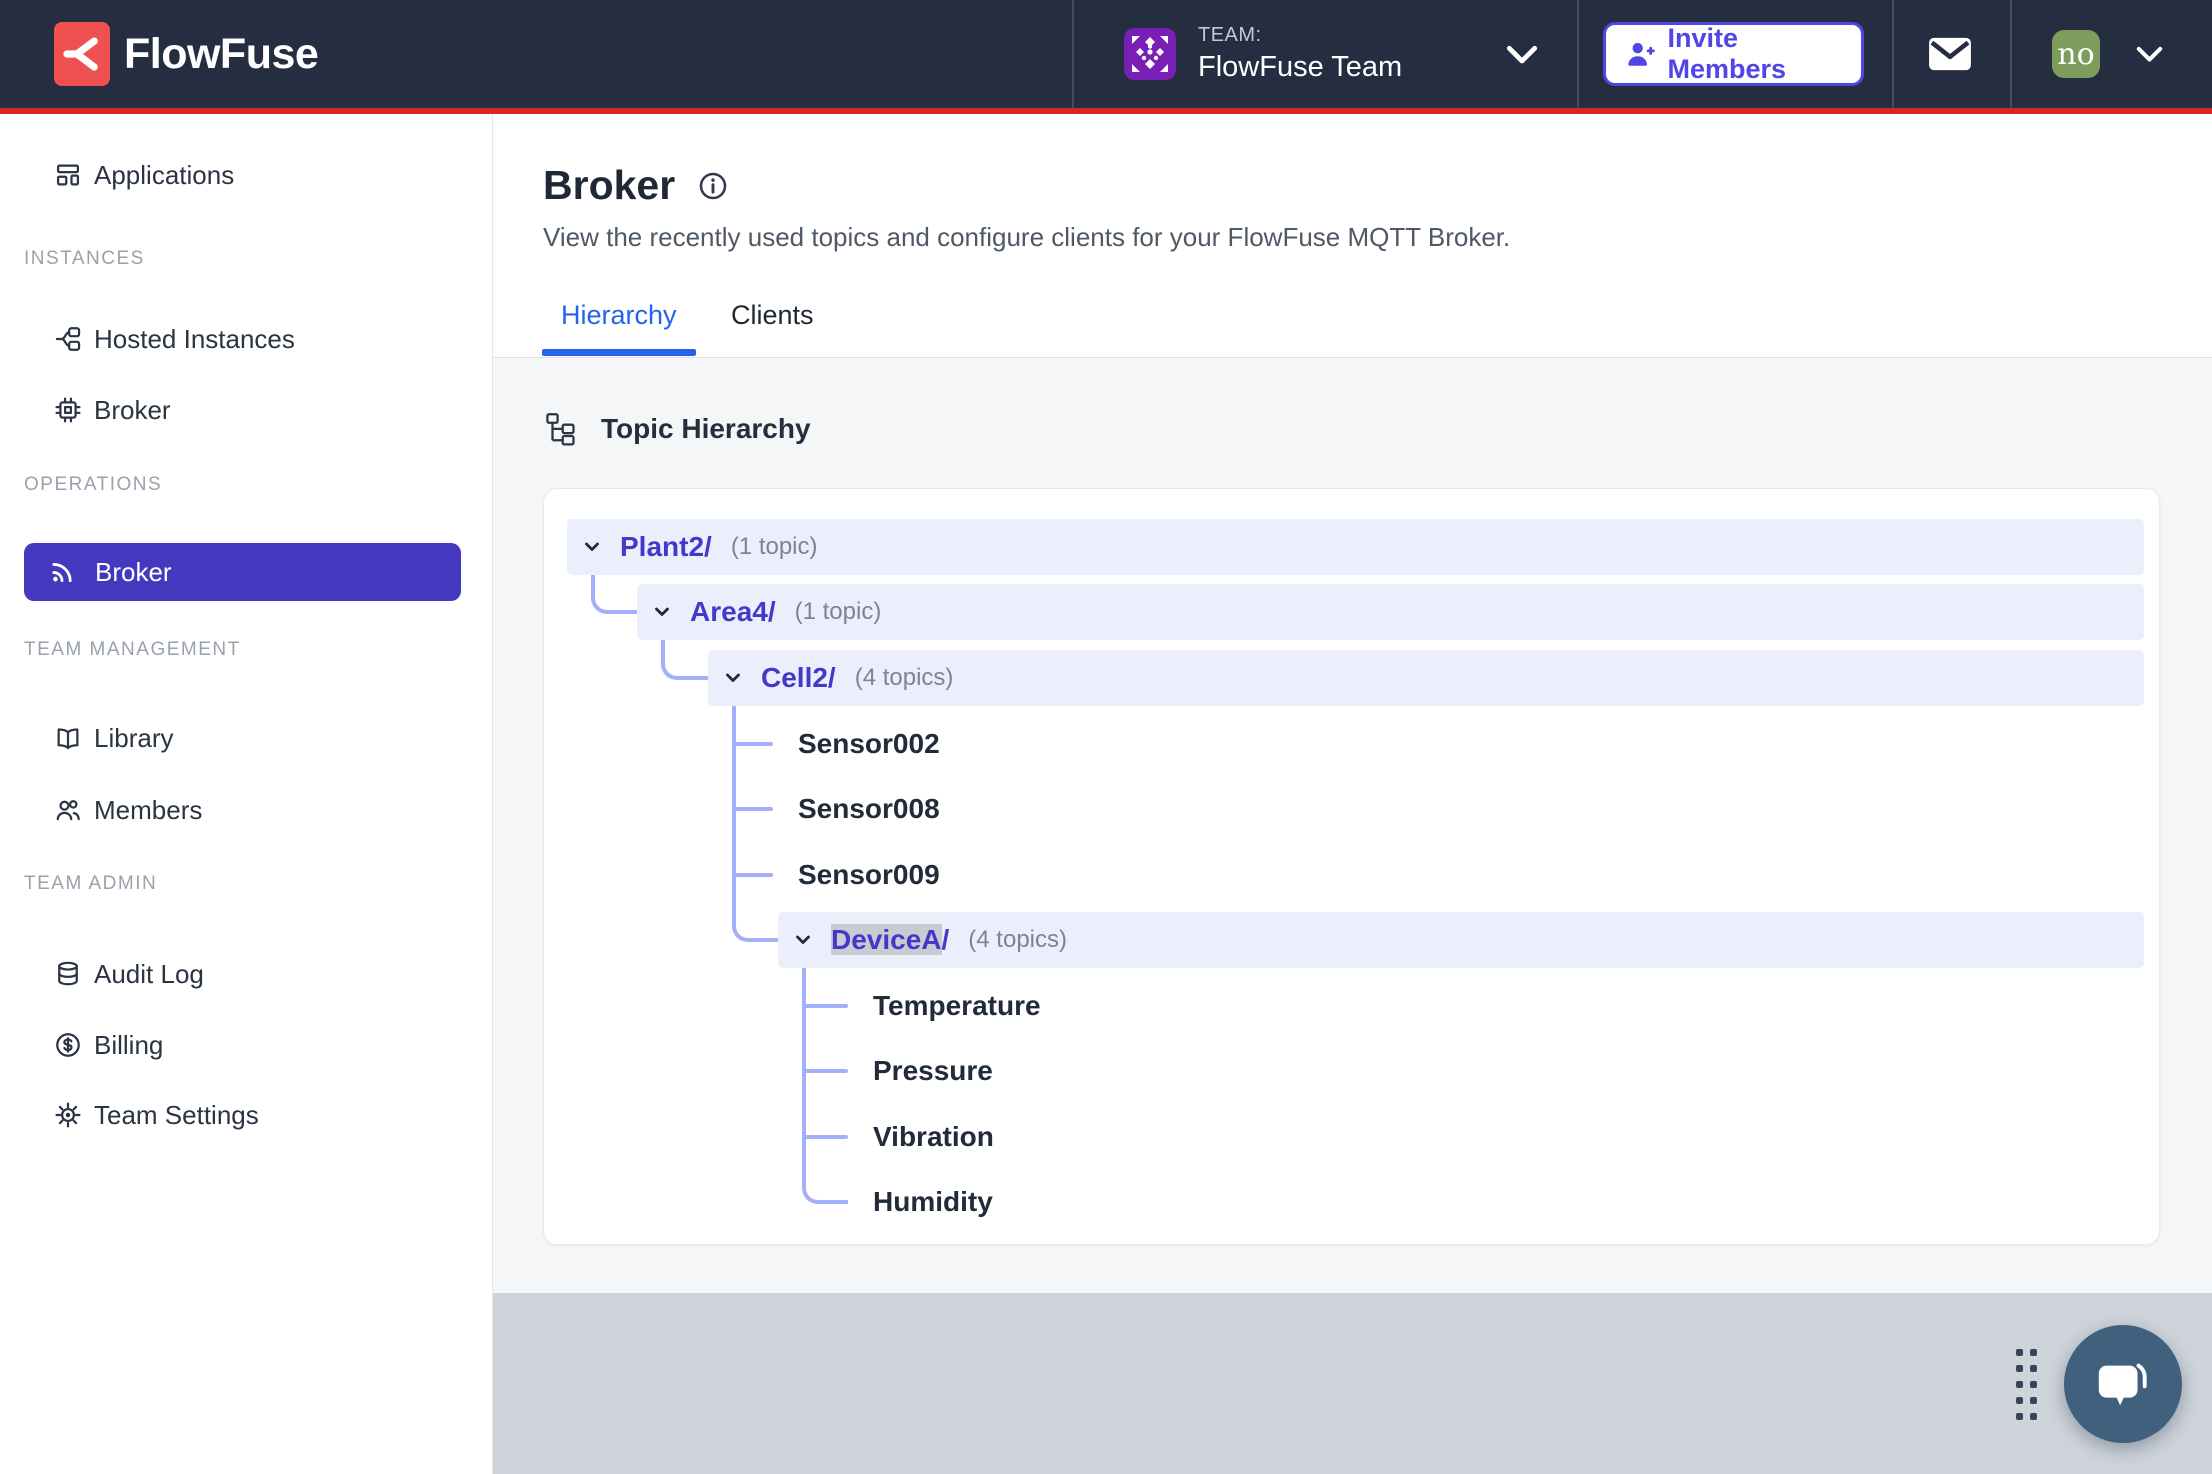  Describe the element at coordinates (68, 738) in the screenshot. I see `book-icon` at that location.